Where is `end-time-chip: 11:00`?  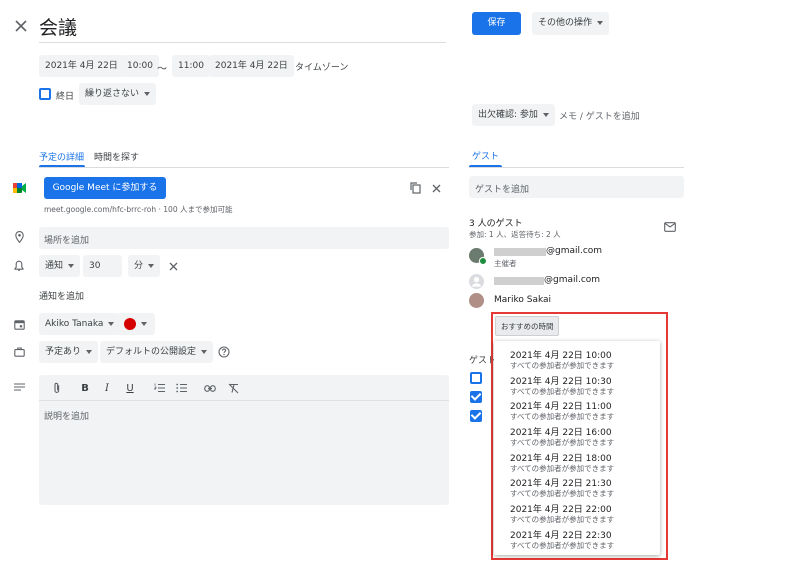
end-time-chip: 11:00 is located at coordinates (191, 66).